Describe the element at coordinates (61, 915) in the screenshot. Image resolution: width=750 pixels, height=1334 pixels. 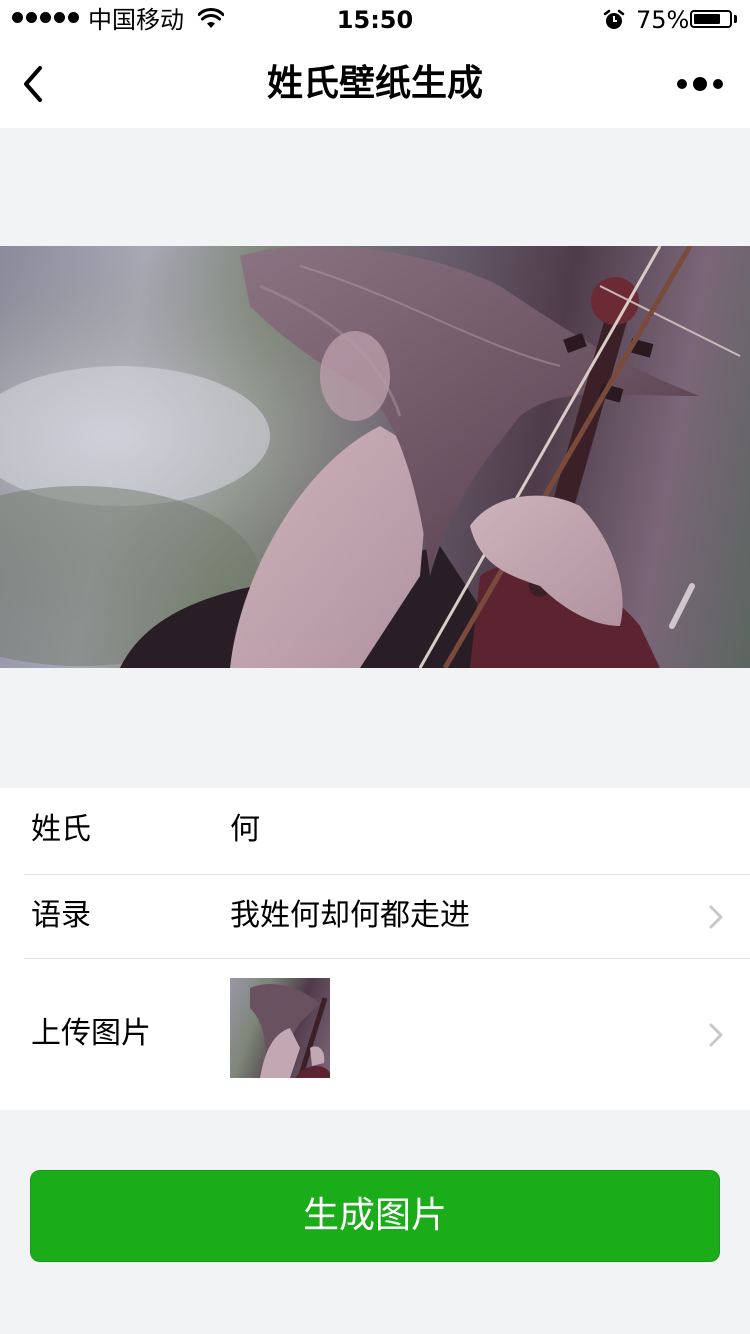
I see `quote-label: 语录` at that location.